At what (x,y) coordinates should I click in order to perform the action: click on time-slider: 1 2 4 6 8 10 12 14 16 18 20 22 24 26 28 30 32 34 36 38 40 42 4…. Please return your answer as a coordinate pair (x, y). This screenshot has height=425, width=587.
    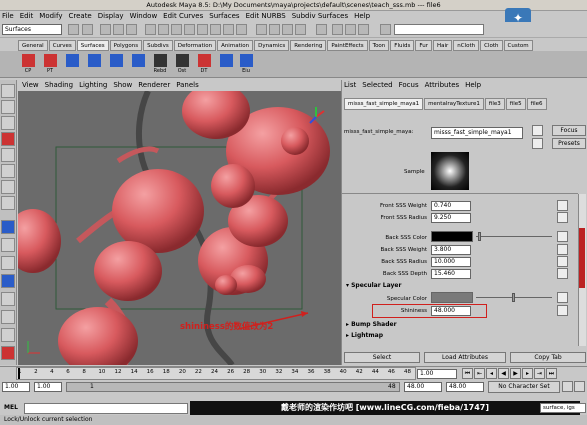
    Looking at the image, I should click on (293, 373).